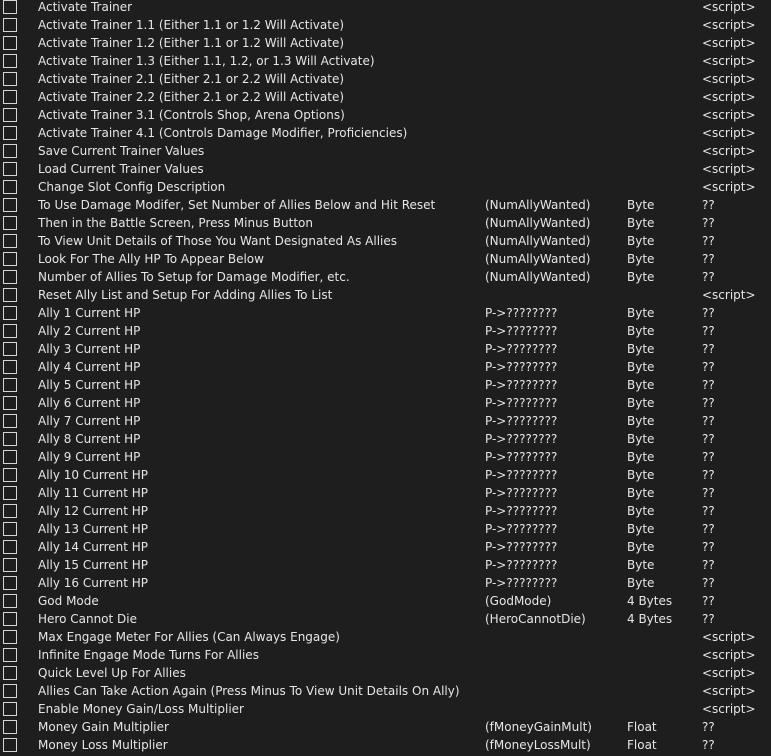  Describe the element at coordinates (385, 151) in the screenshot. I see `table-row: Save Current Trainer Values <script>` at that location.